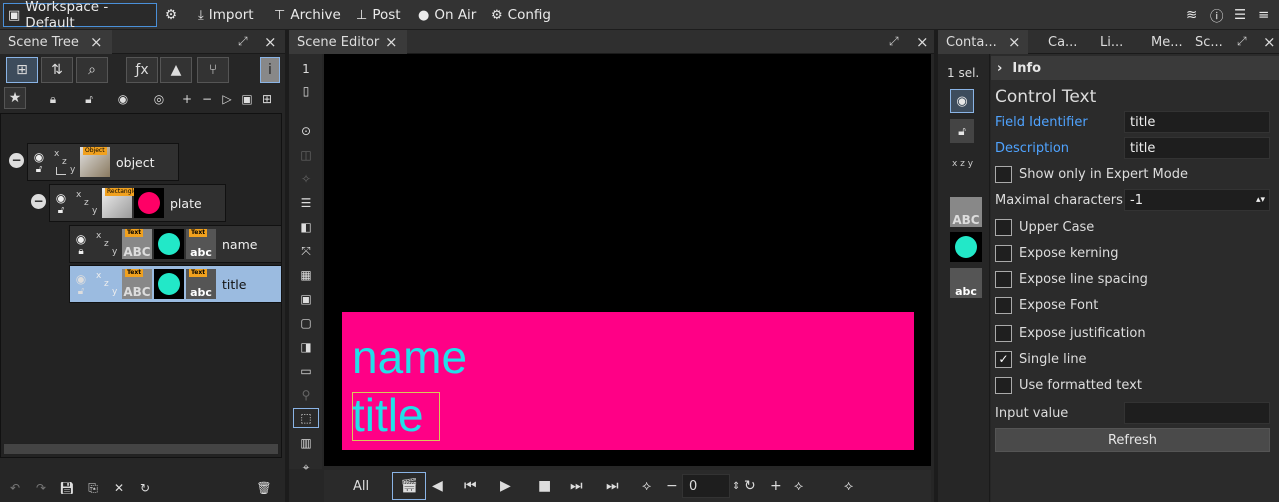  I want to click on crosshair-icon: ⌖, so click(306, 467).